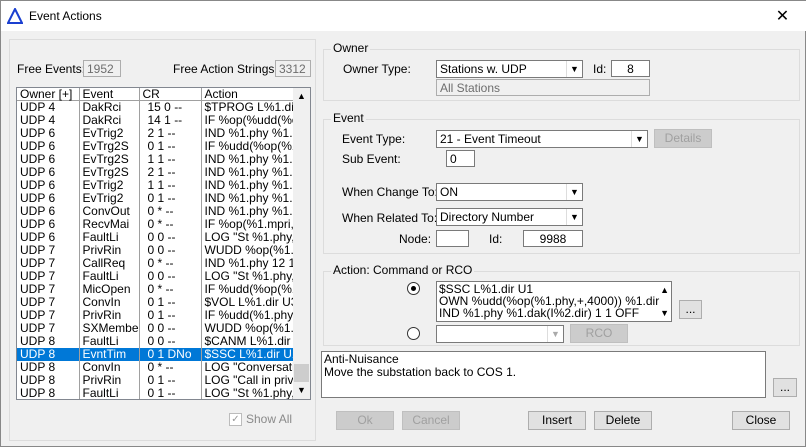 This screenshot has height=447, width=806. What do you see at coordinates (431, 420) in the screenshot?
I see `cancel-button: Cancel` at bounding box center [431, 420].